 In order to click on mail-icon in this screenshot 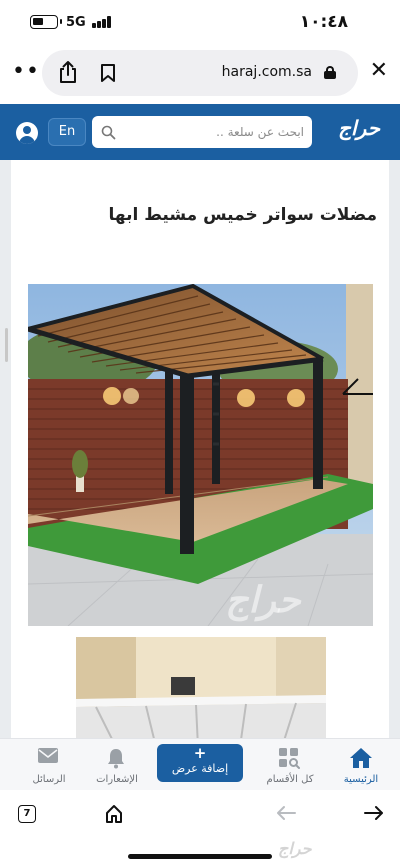, I will do `click(48, 755)`.